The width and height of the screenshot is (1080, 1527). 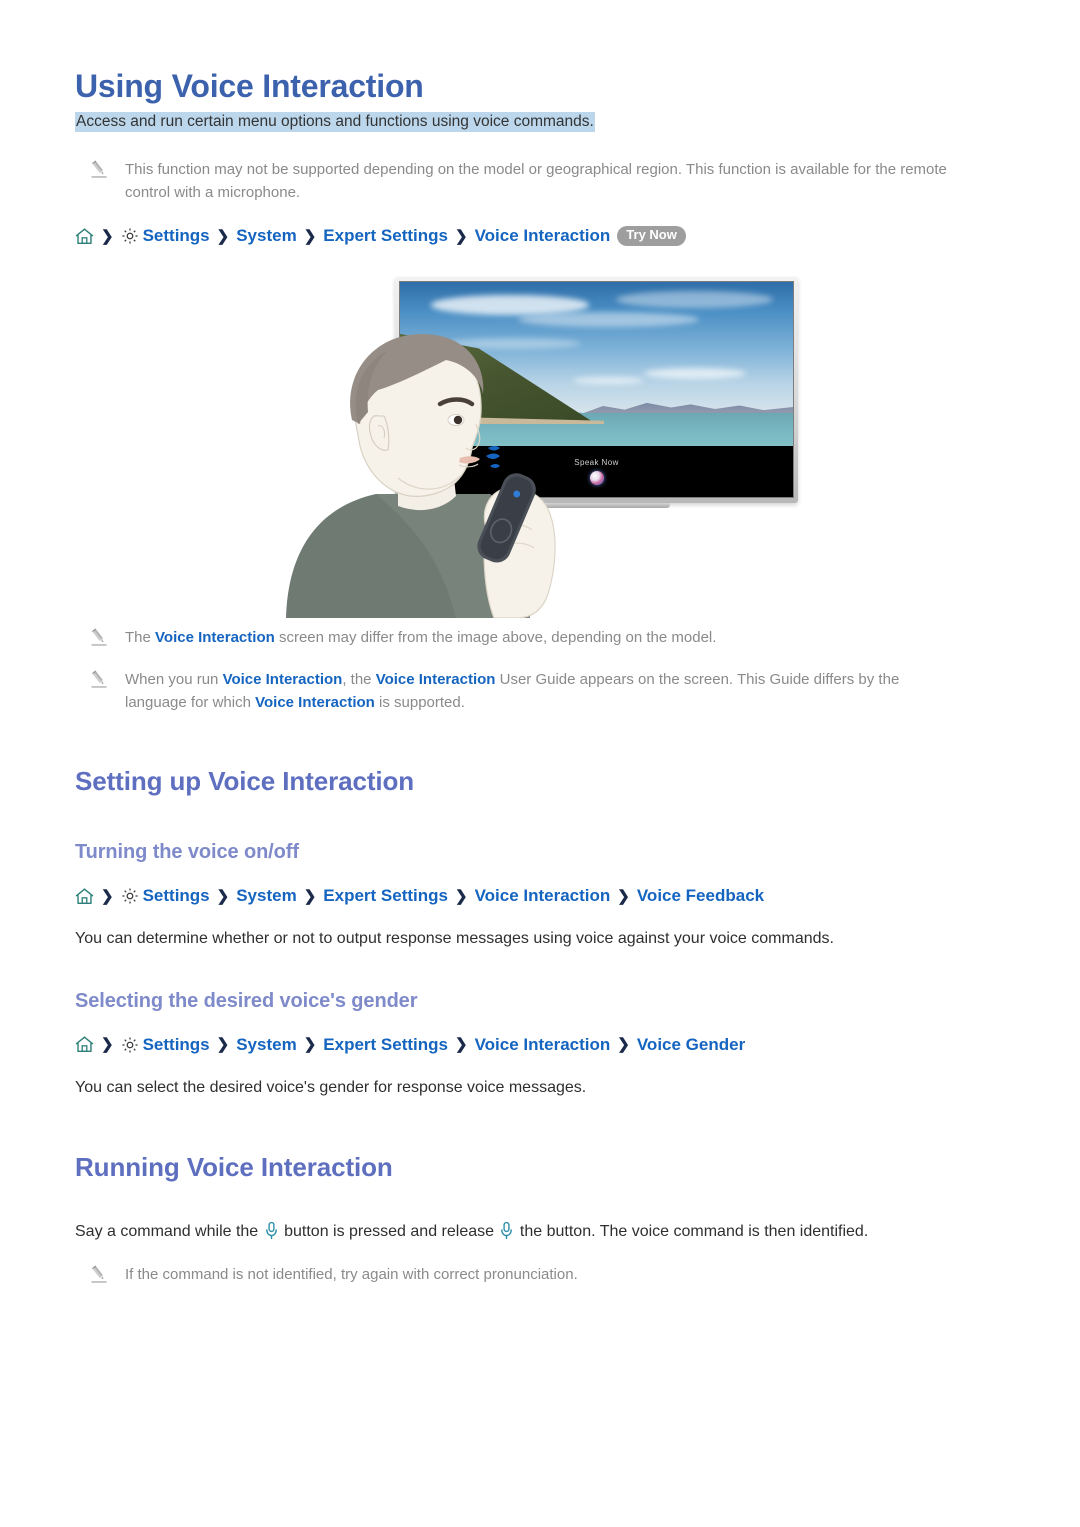 I want to click on section-title-running: Running Voice Interaction, so click(x=234, y=1167).